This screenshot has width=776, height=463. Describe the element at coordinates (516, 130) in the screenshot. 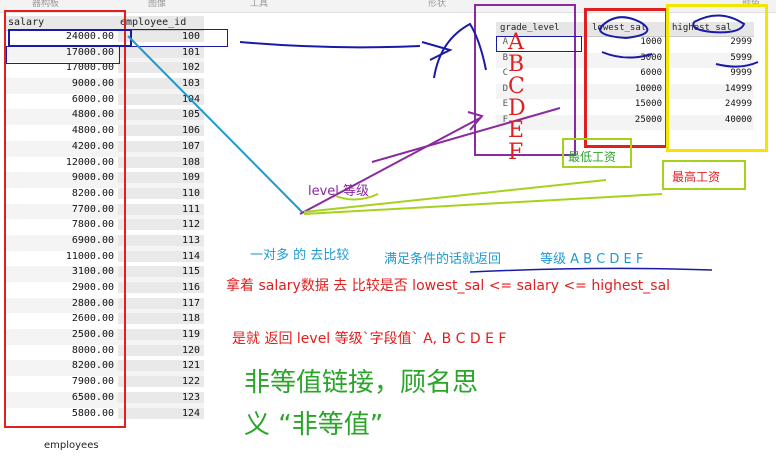

I see `letter: E` at that location.